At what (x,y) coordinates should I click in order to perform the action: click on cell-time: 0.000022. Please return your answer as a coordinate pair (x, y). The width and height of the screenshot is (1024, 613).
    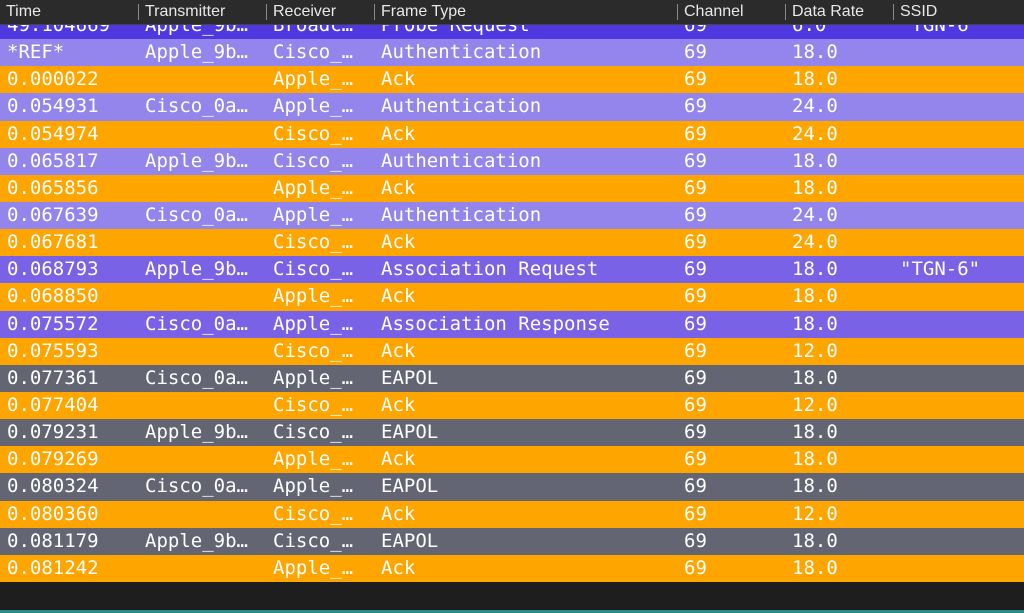
    Looking at the image, I should click on (53, 79).